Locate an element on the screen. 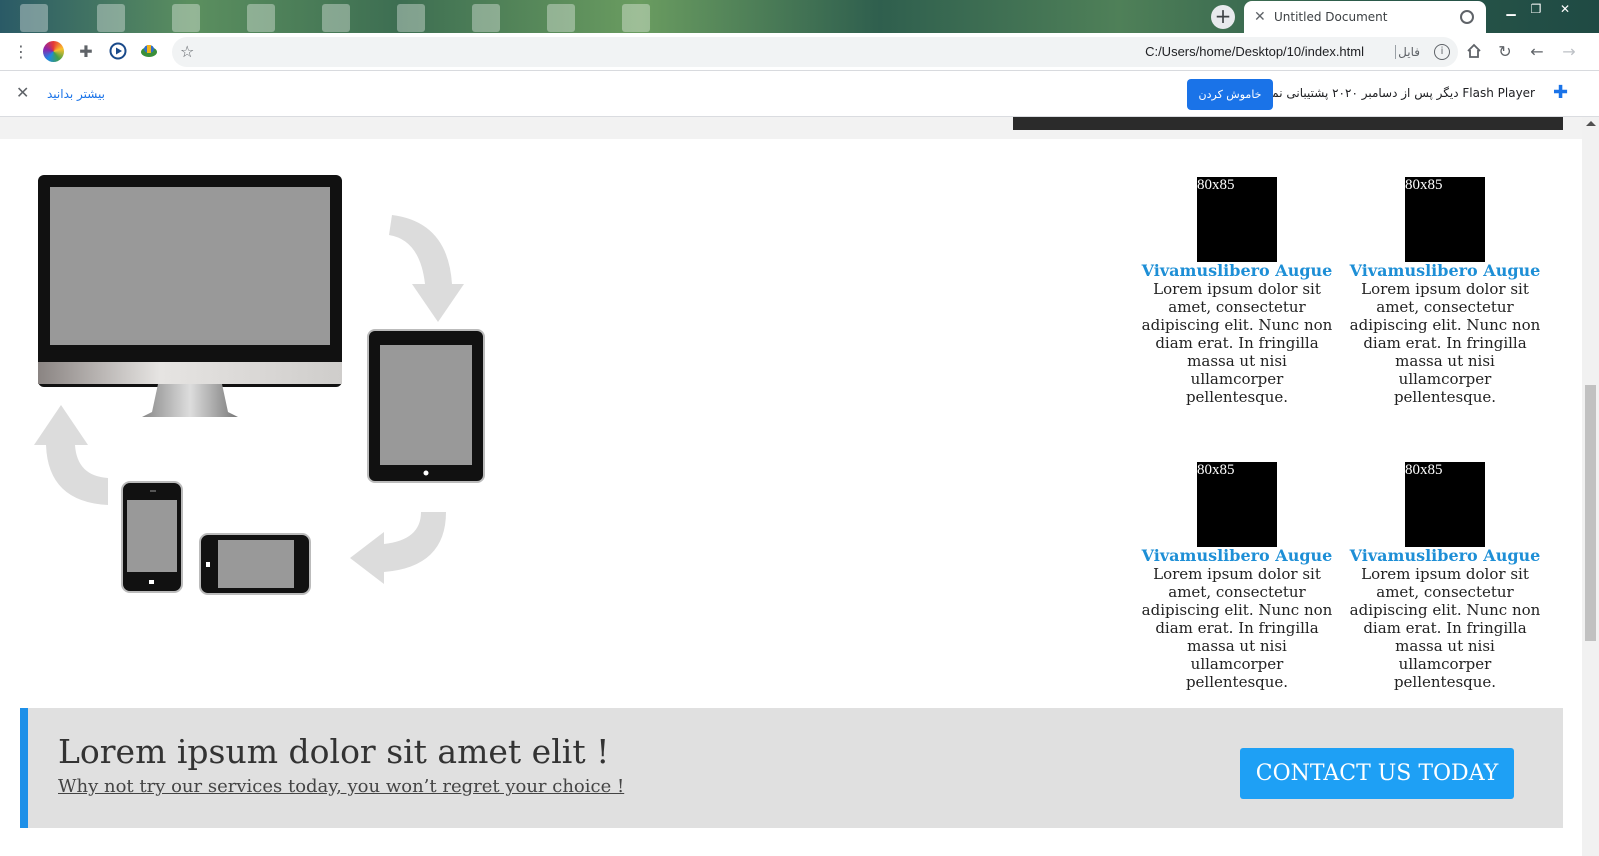 Image resolution: width=1599 pixels, height=856 pixels. reload-icon: ↻ is located at coordinates (1505, 52).